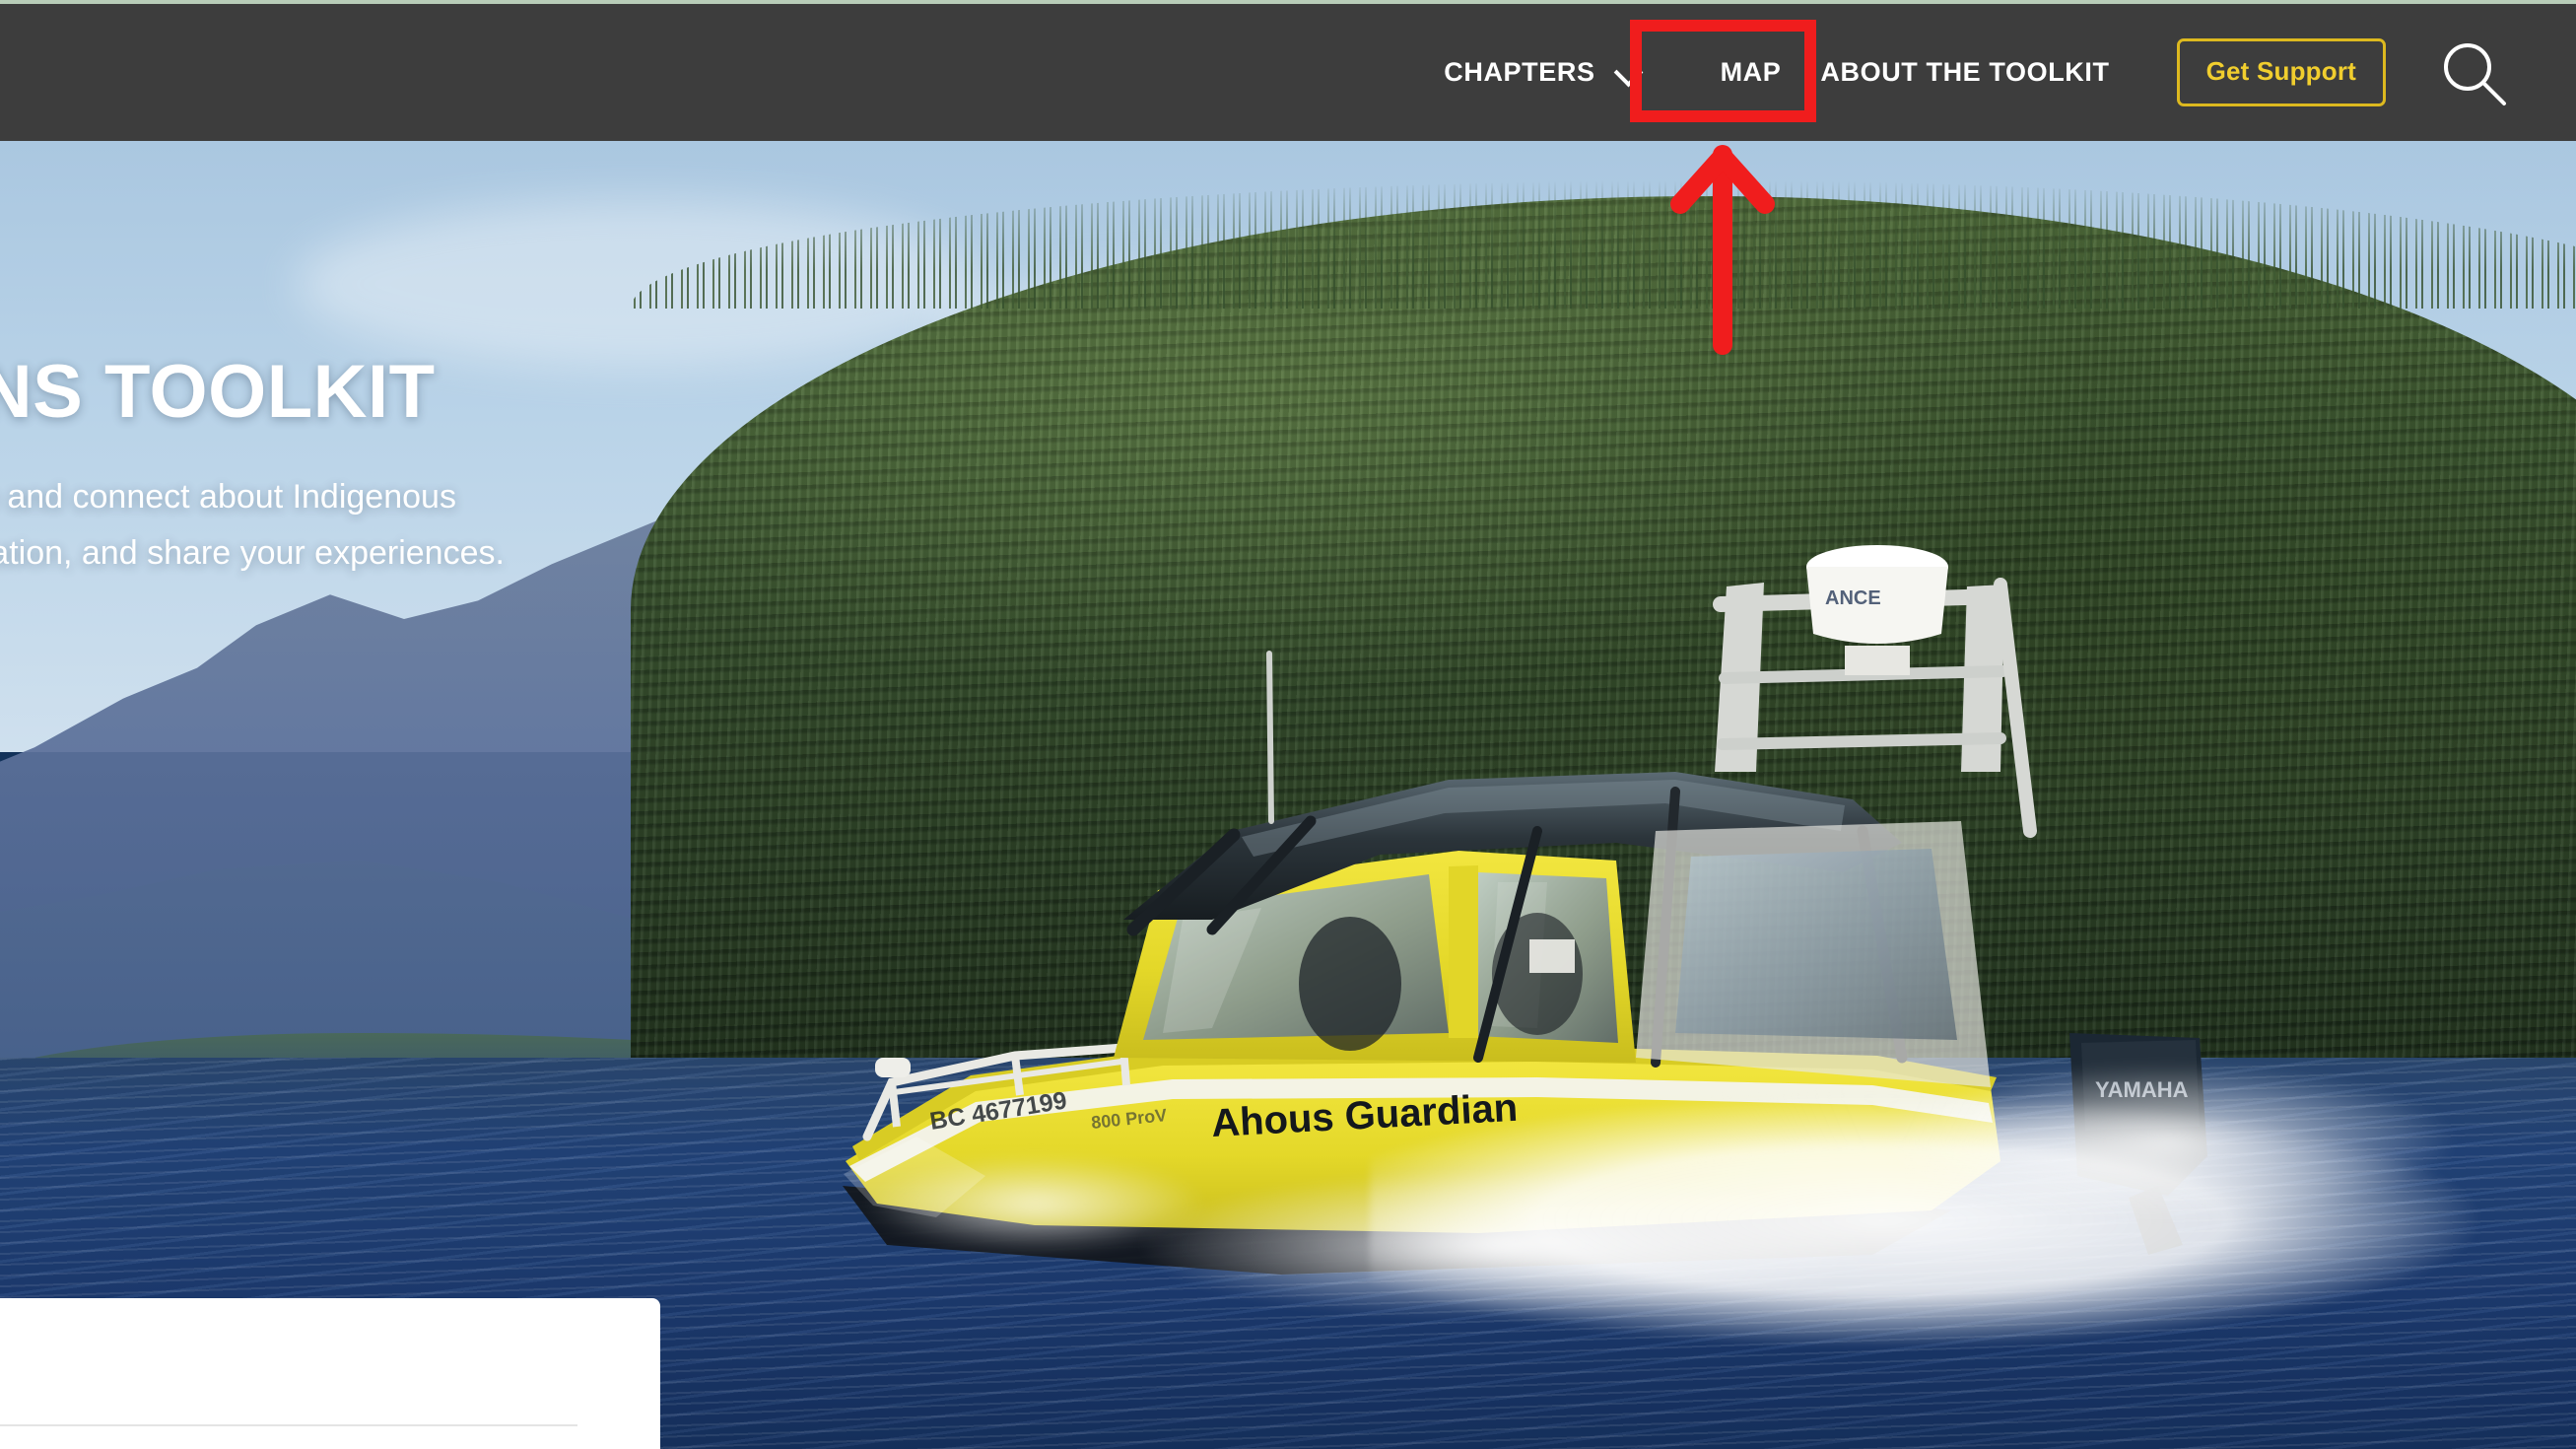 Image resolution: width=2576 pixels, height=1449 pixels. What do you see at coordinates (2168, 1151) in the screenshot?
I see `wake-spray-right` at bounding box center [2168, 1151].